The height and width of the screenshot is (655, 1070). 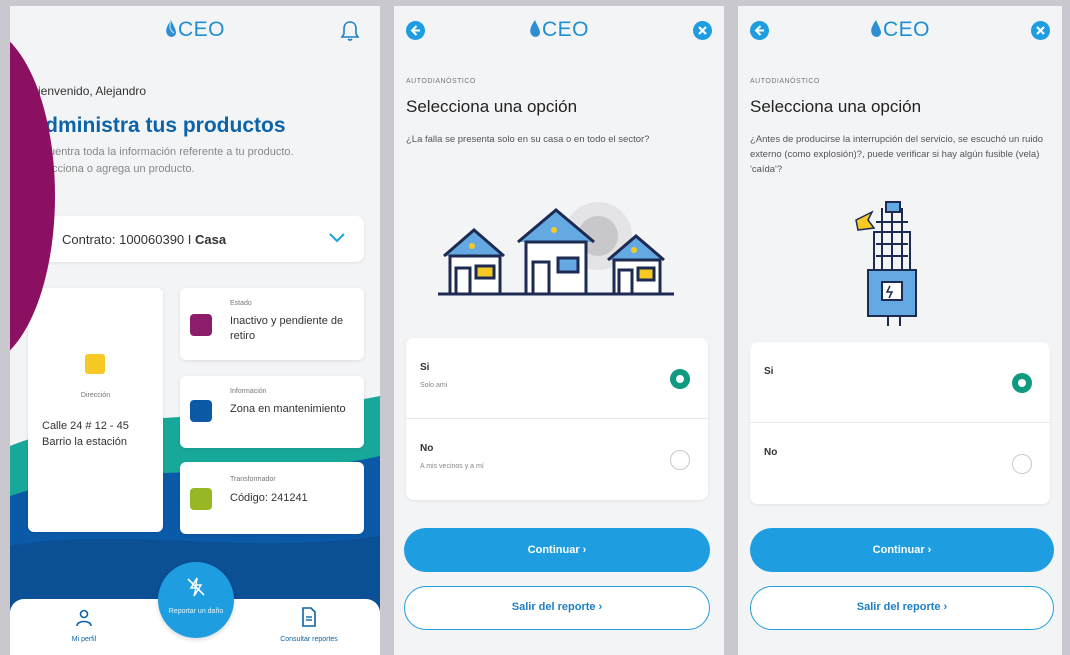 What do you see at coordinates (84, 618) in the screenshot?
I see `user-icon` at bounding box center [84, 618].